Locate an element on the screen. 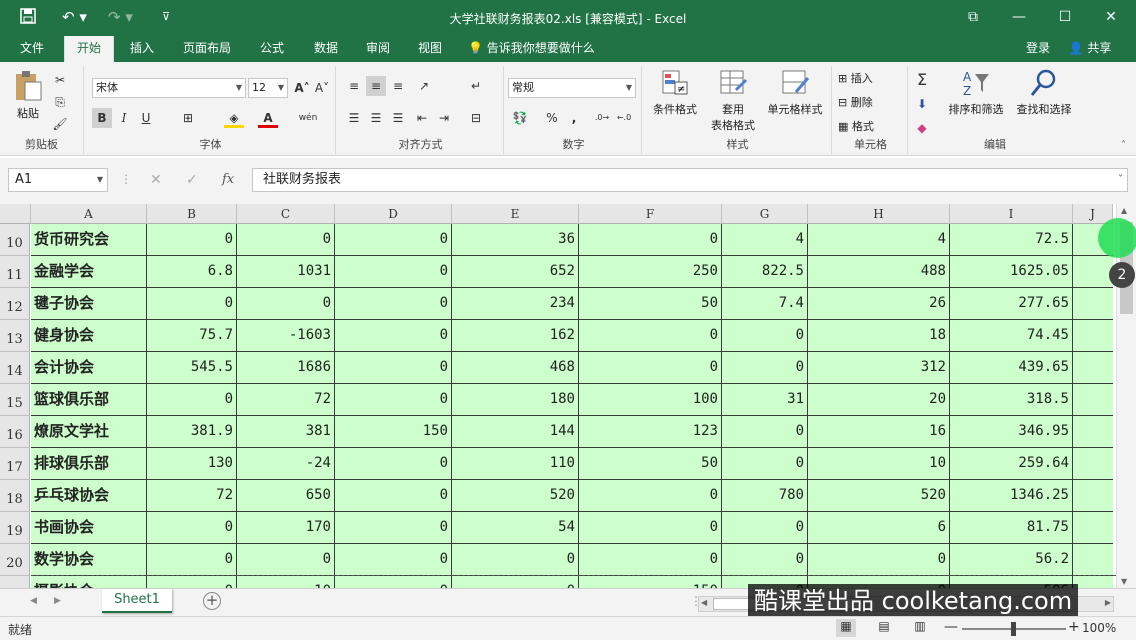  autosum-icon: Σ is located at coordinates (922, 80).